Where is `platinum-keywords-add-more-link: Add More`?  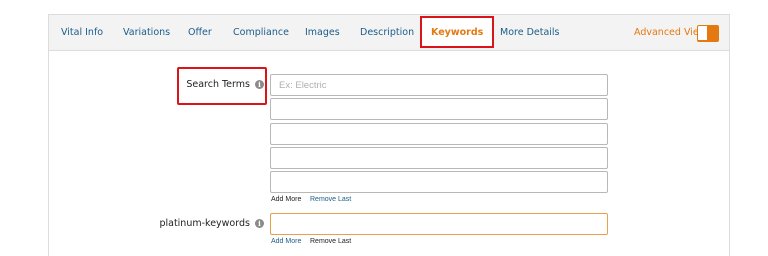 platinum-keywords-add-more-link: Add More is located at coordinates (286, 241).